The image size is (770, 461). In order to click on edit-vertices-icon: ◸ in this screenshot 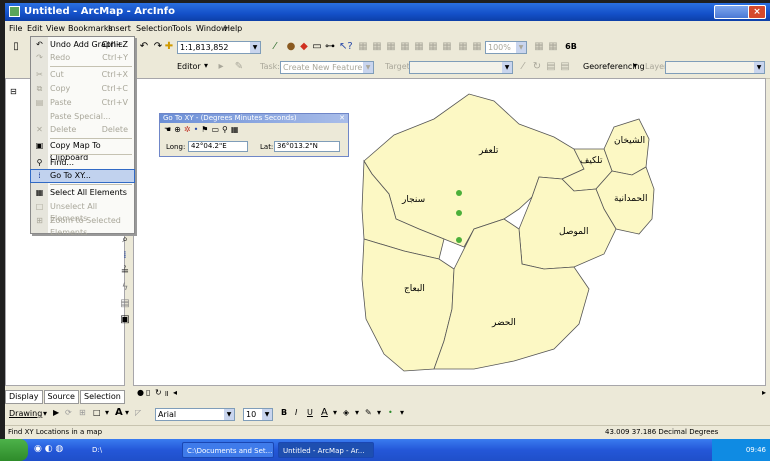, I will do `click(138, 412)`.